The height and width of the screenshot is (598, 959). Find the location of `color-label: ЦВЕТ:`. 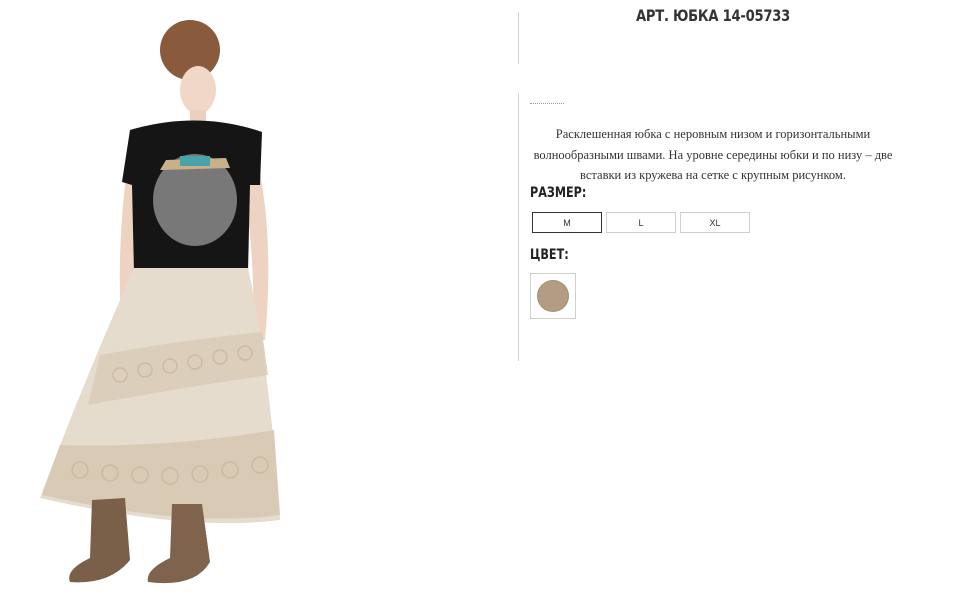

color-label: ЦВЕТ: is located at coordinates (549, 255).